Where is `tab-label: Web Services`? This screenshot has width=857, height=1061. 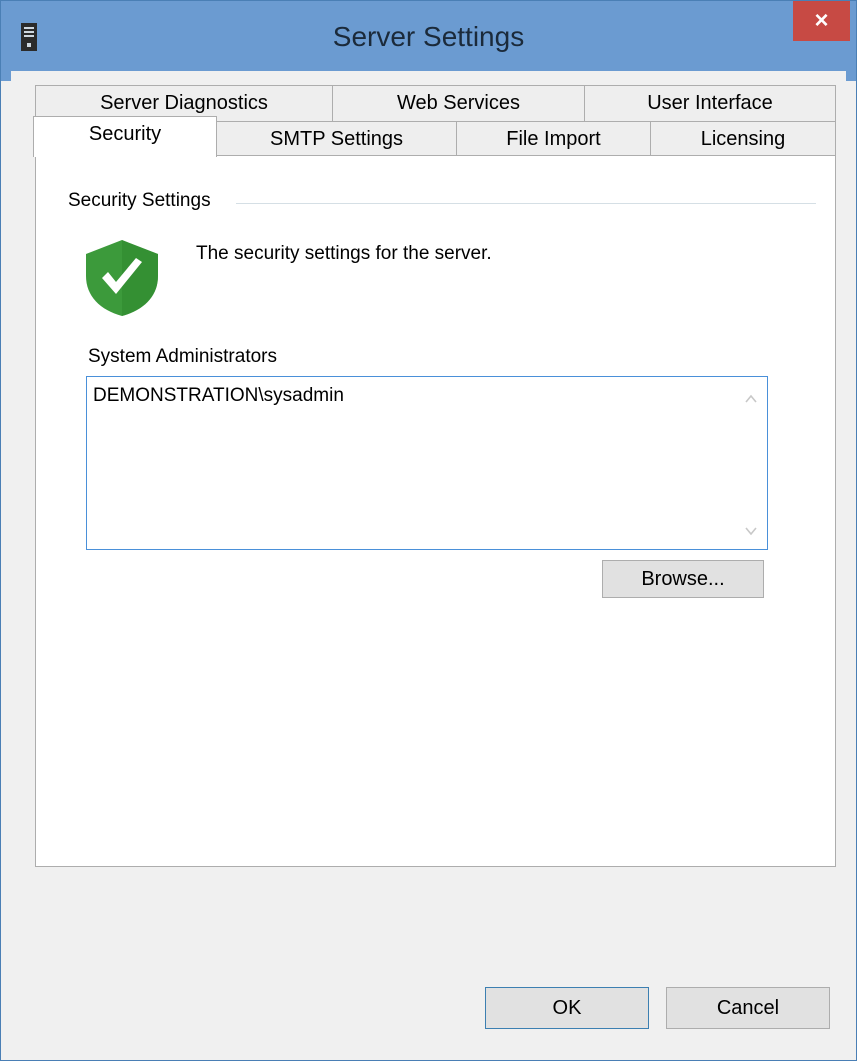
tab-label: Web Services is located at coordinates (458, 103).